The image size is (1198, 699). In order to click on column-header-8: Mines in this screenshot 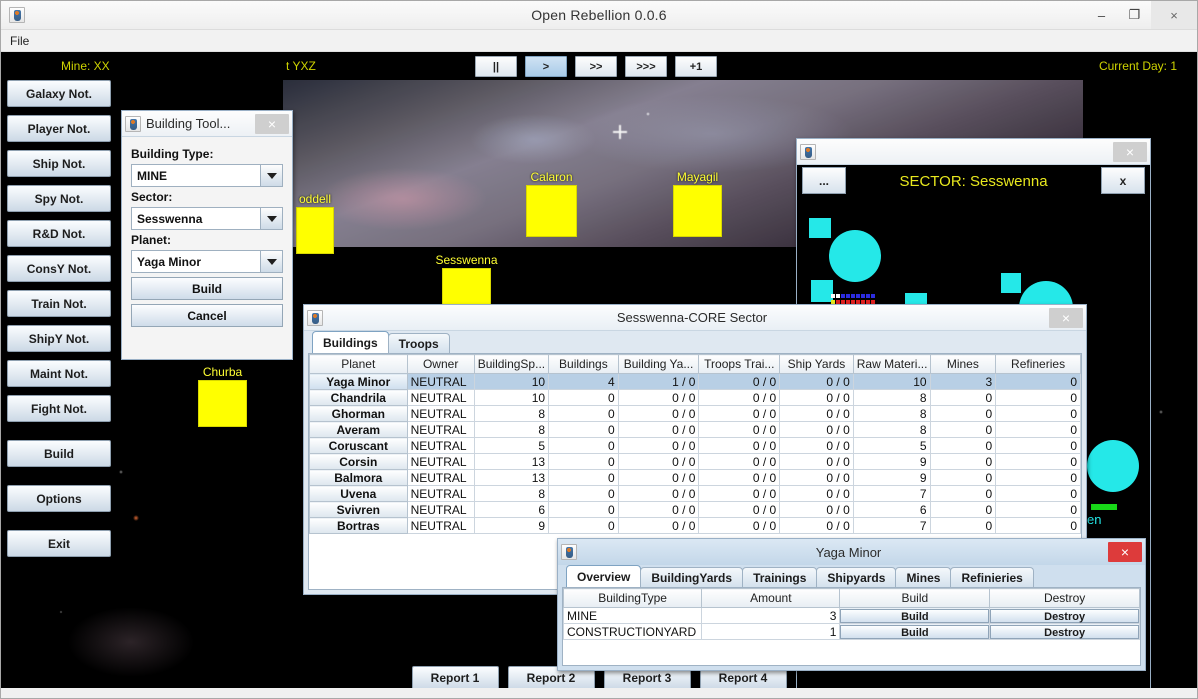, I will do `click(963, 364)`.